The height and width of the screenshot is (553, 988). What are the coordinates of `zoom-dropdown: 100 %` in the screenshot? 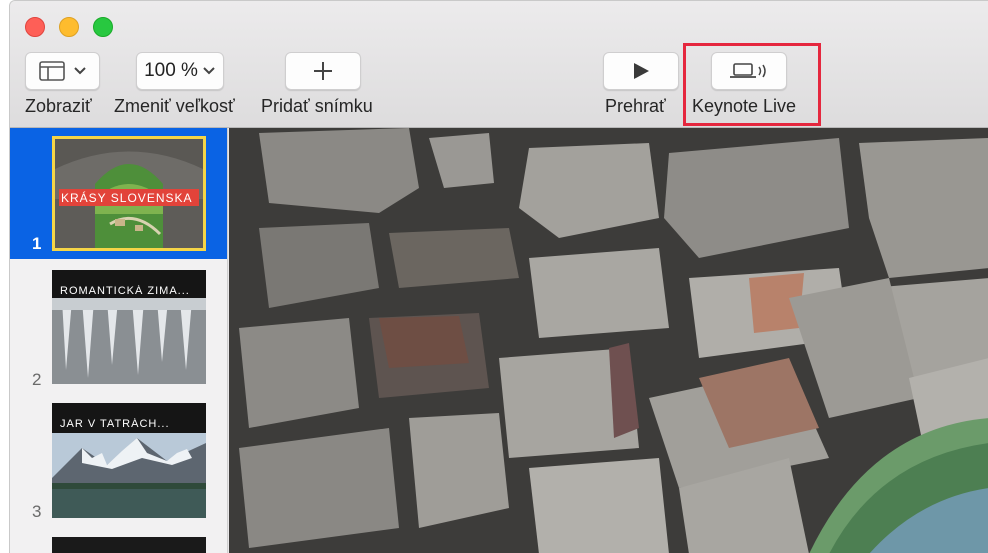 It's located at (180, 71).